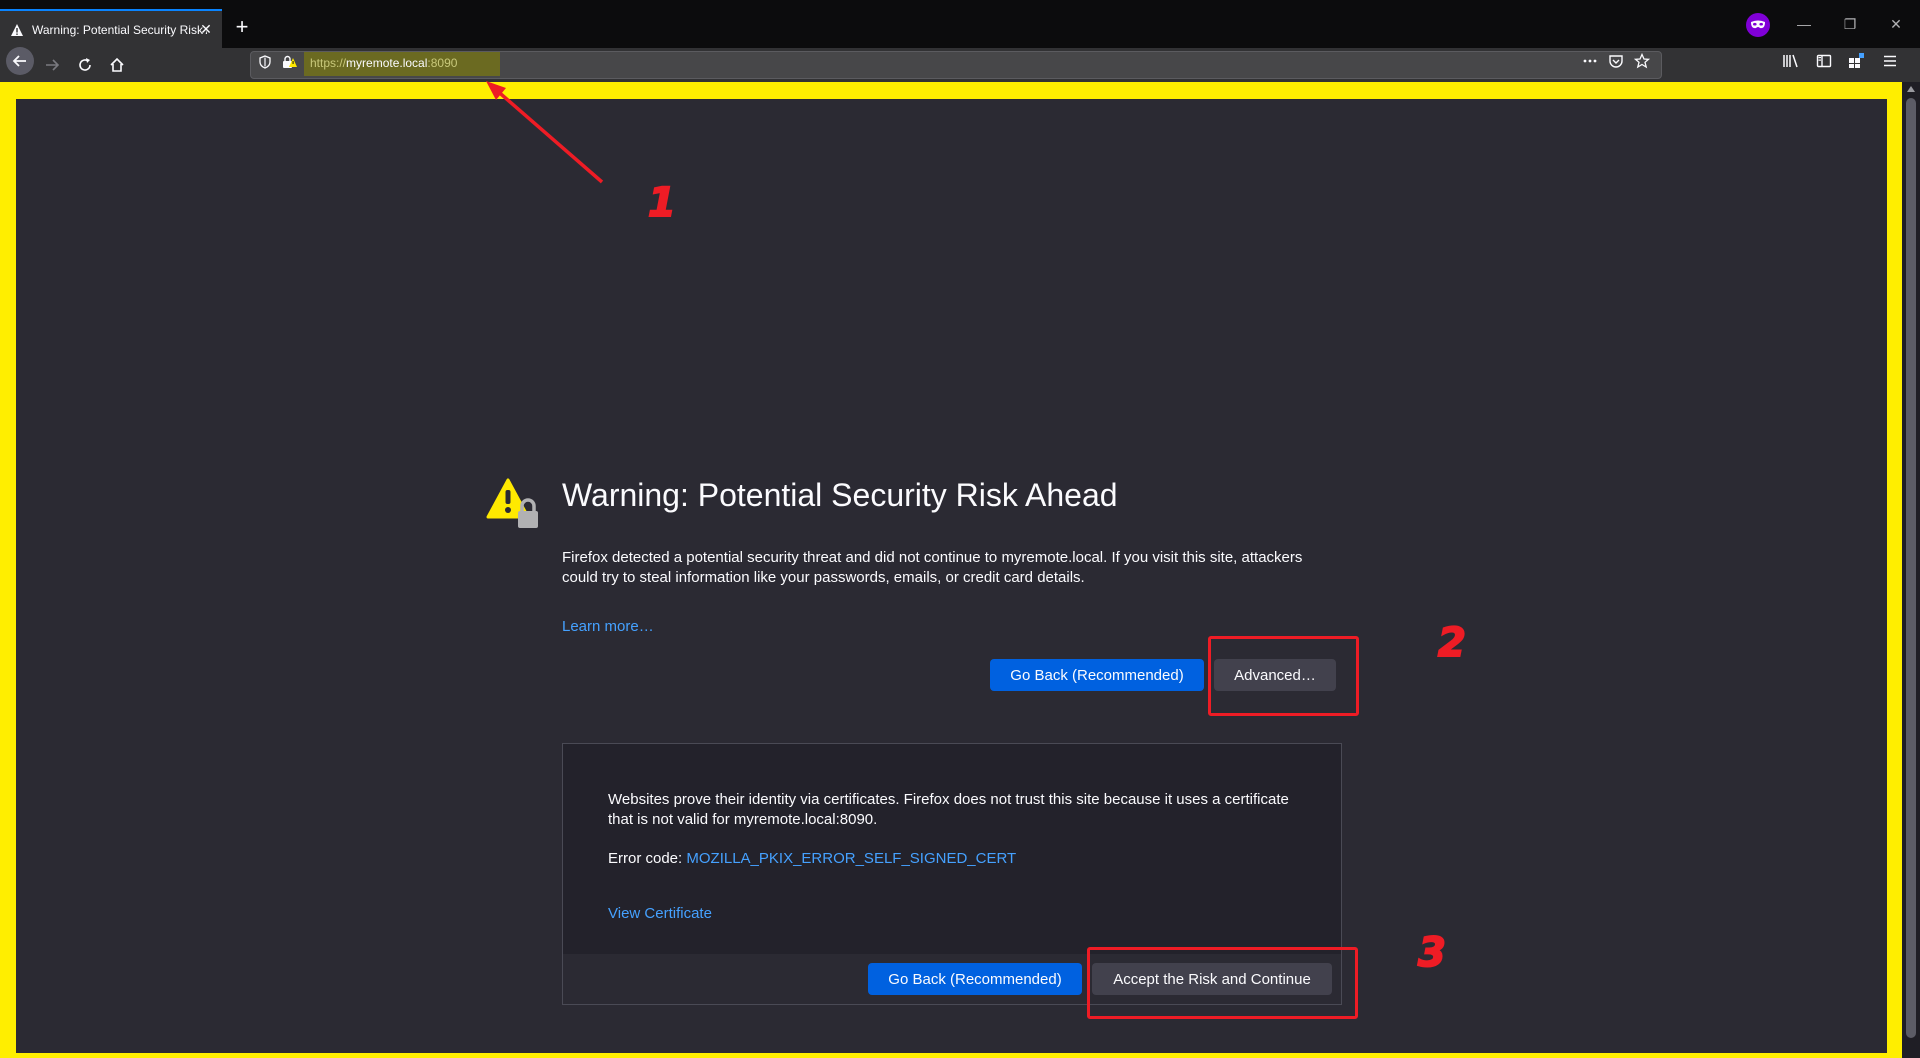  I want to click on bookmark-star-icon, so click(1642, 61).